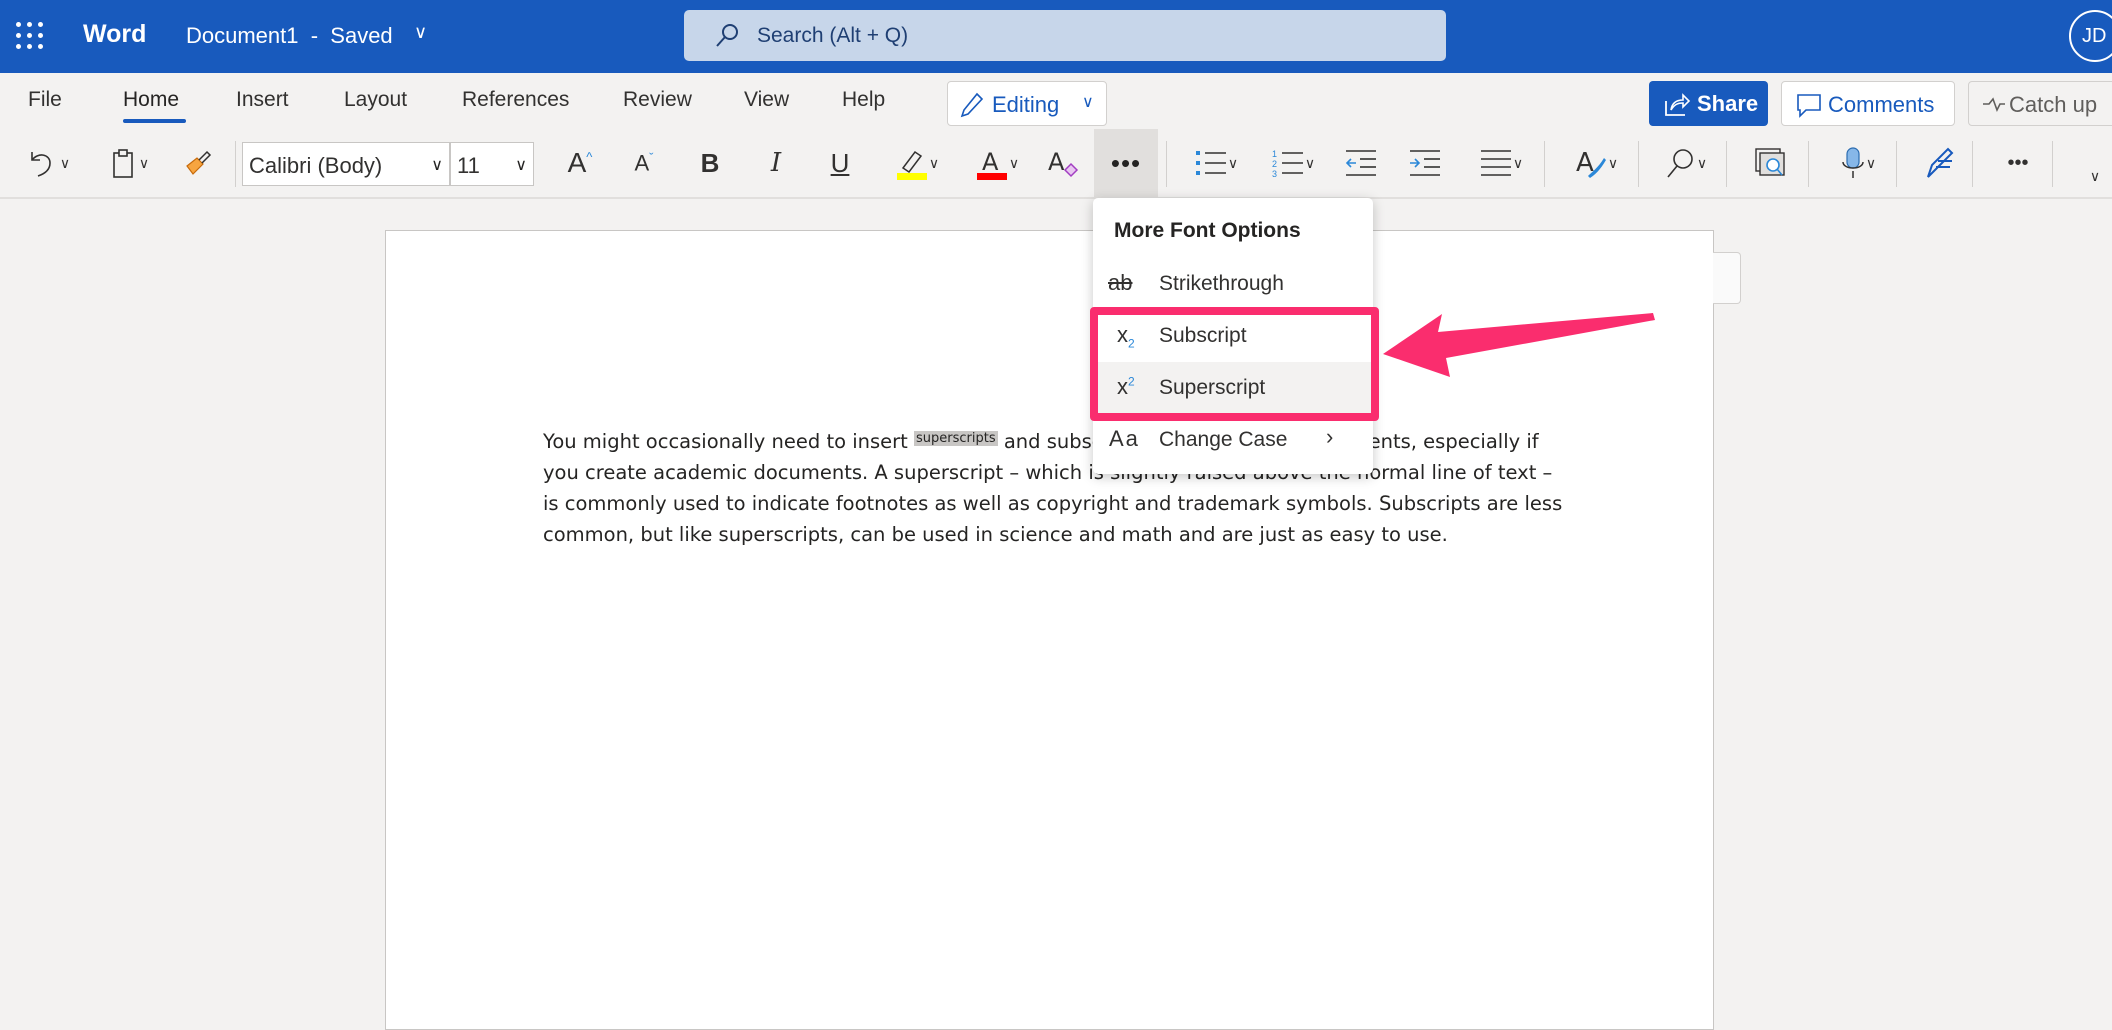  What do you see at coordinates (1274, 164) in the screenshot?
I see `svg-text: 2` at bounding box center [1274, 164].